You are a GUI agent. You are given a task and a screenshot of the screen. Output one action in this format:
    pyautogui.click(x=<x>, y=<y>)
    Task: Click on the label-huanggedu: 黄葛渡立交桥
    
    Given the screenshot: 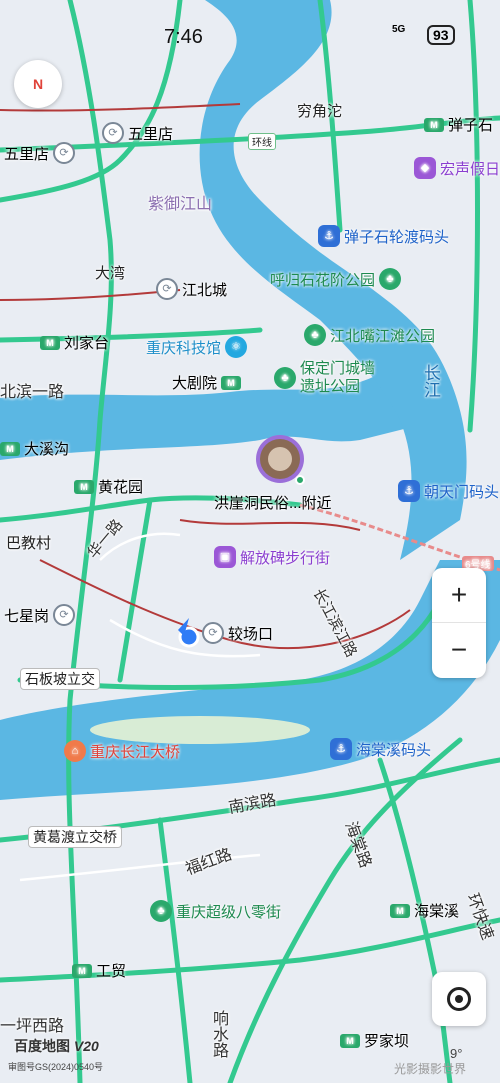 What is the action you would take?
    pyautogui.click(x=75, y=837)
    